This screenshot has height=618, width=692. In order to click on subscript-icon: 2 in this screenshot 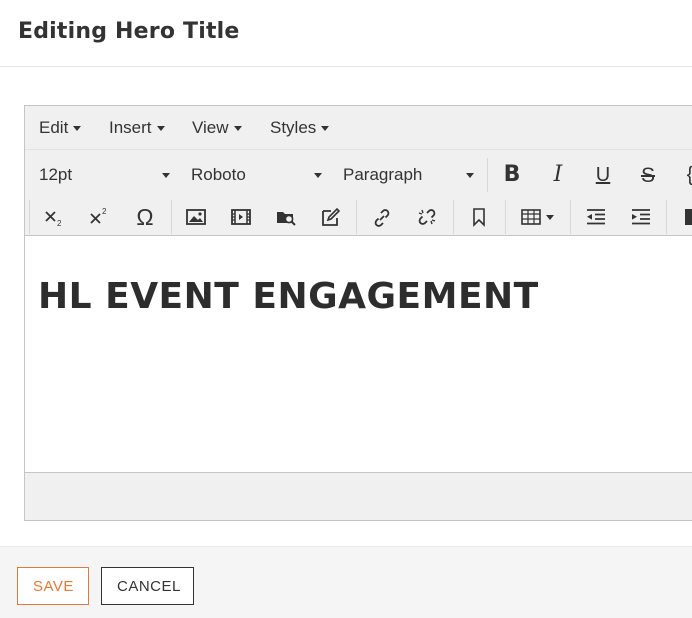, I will do `click(53, 219)`.